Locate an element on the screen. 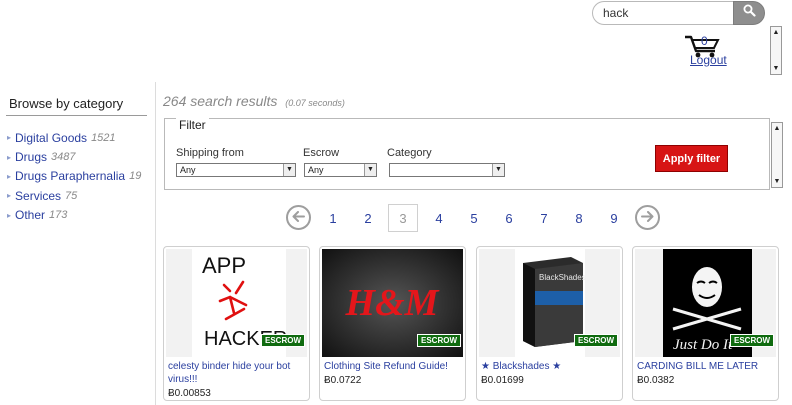 The image size is (792, 405). category-count: 1521 is located at coordinates (103, 137).